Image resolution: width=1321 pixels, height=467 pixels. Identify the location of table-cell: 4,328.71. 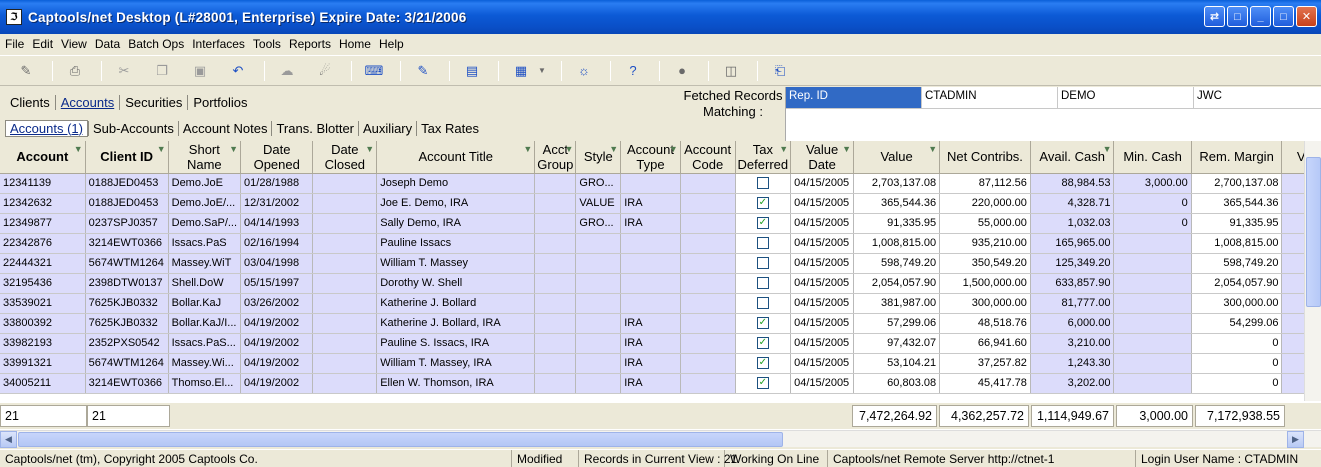
(1072, 203).